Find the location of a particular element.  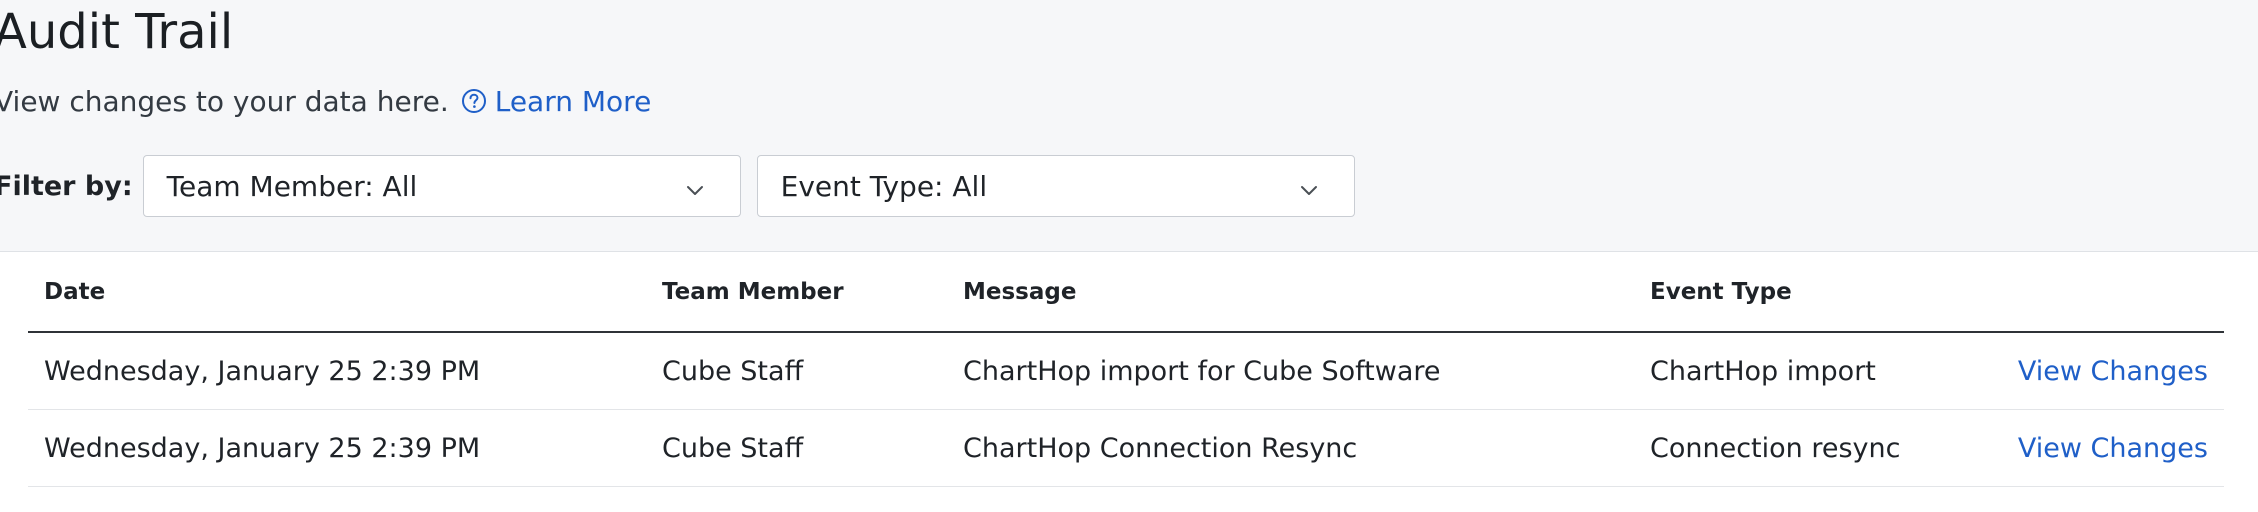

row-message: ChartHop Connection Resync is located at coordinates (1290, 448).